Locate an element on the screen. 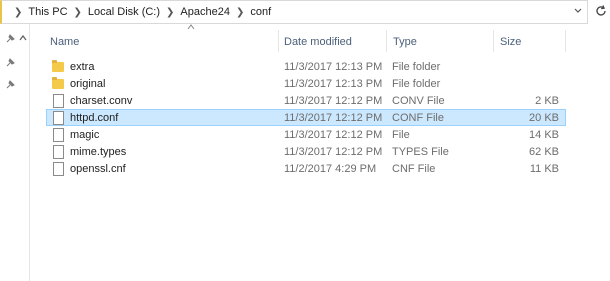  column-header: Name Date modified Type Size is located at coordinates (320, 41).